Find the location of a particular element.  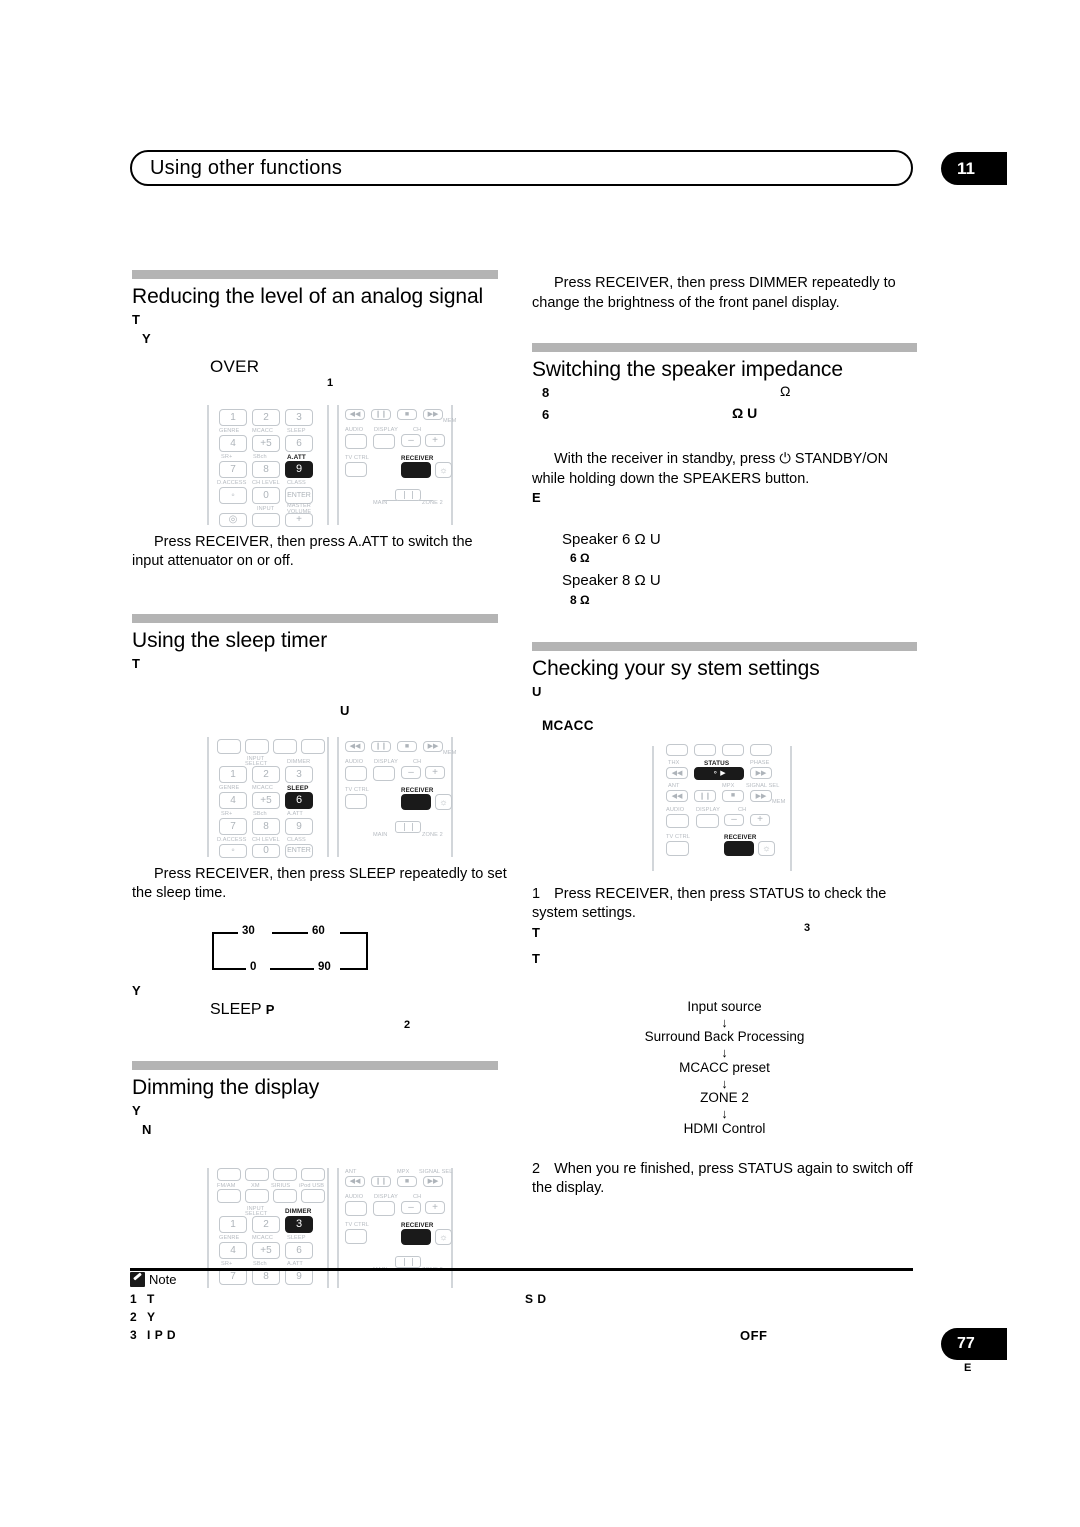

key-3-highlighted: 3 is located at coordinates (299, 1224).